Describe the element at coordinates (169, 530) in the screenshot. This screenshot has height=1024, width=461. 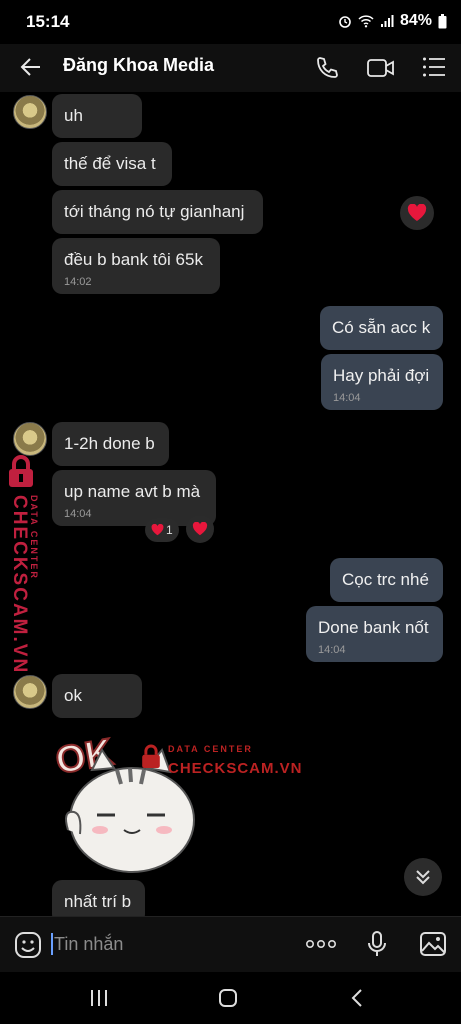
I see `reaction-count: 1` at that location.